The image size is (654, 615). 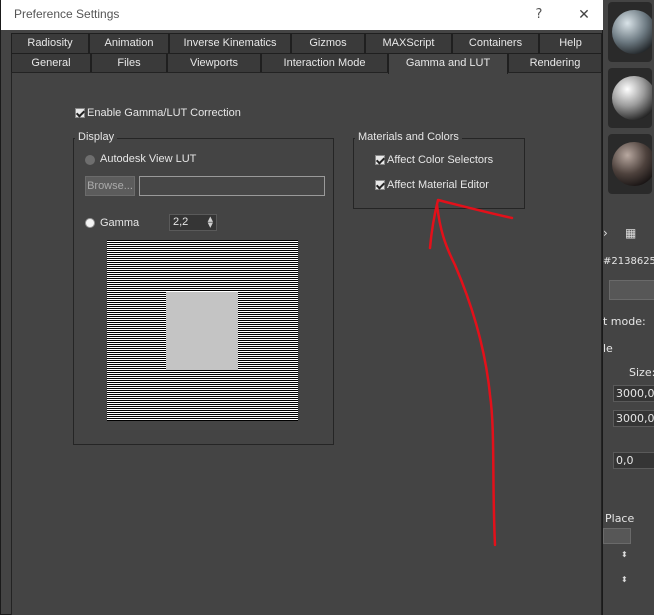 What do you see at coordinates (50, 43) in the screenshot?
I see `tab-radiosity: Radiosity` at bounding box center [50, 43].